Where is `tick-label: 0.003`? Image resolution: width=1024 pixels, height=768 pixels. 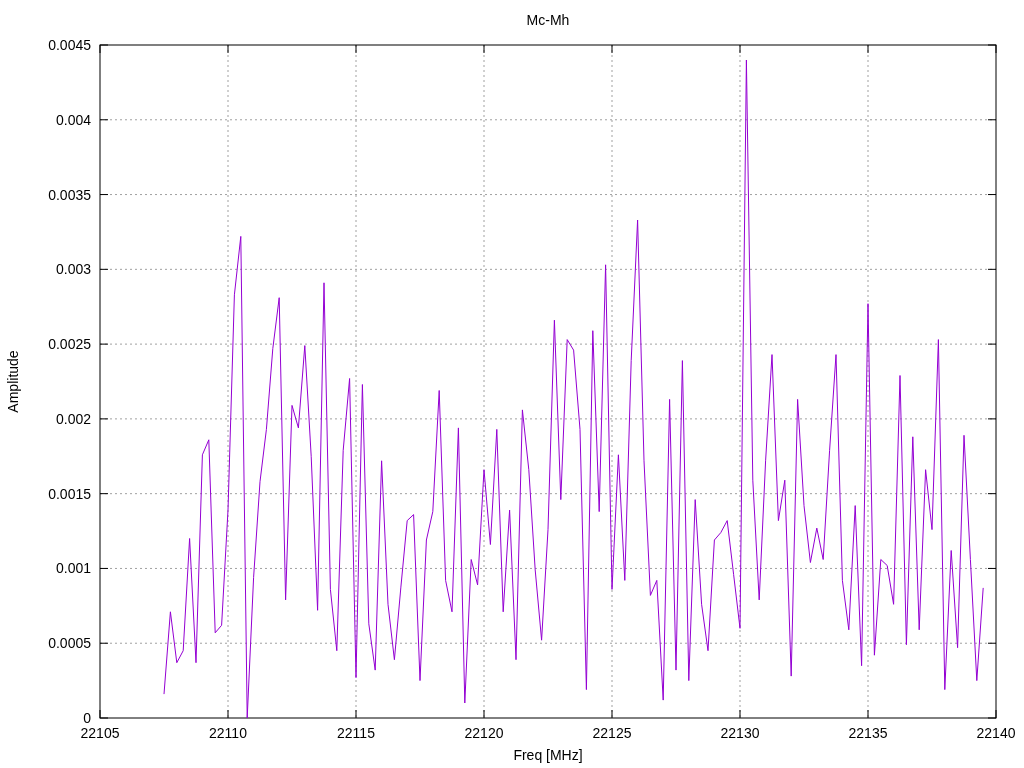
tick-label: 0.003 is located at coordinates (73, 269).